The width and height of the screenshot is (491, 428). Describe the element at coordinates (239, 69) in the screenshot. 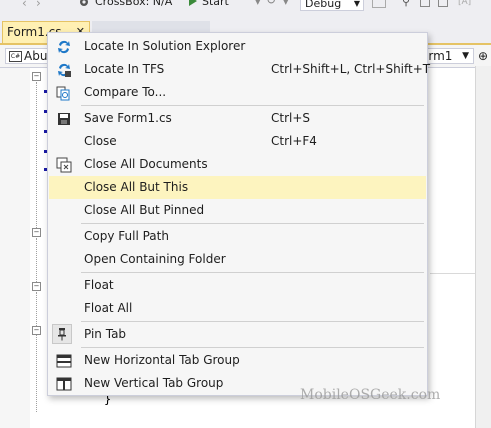

I see `menu-item-locate-in-tfs: Locate In TFS Ctrl+Shift+L, Ctrl+Shift+T` at that location.